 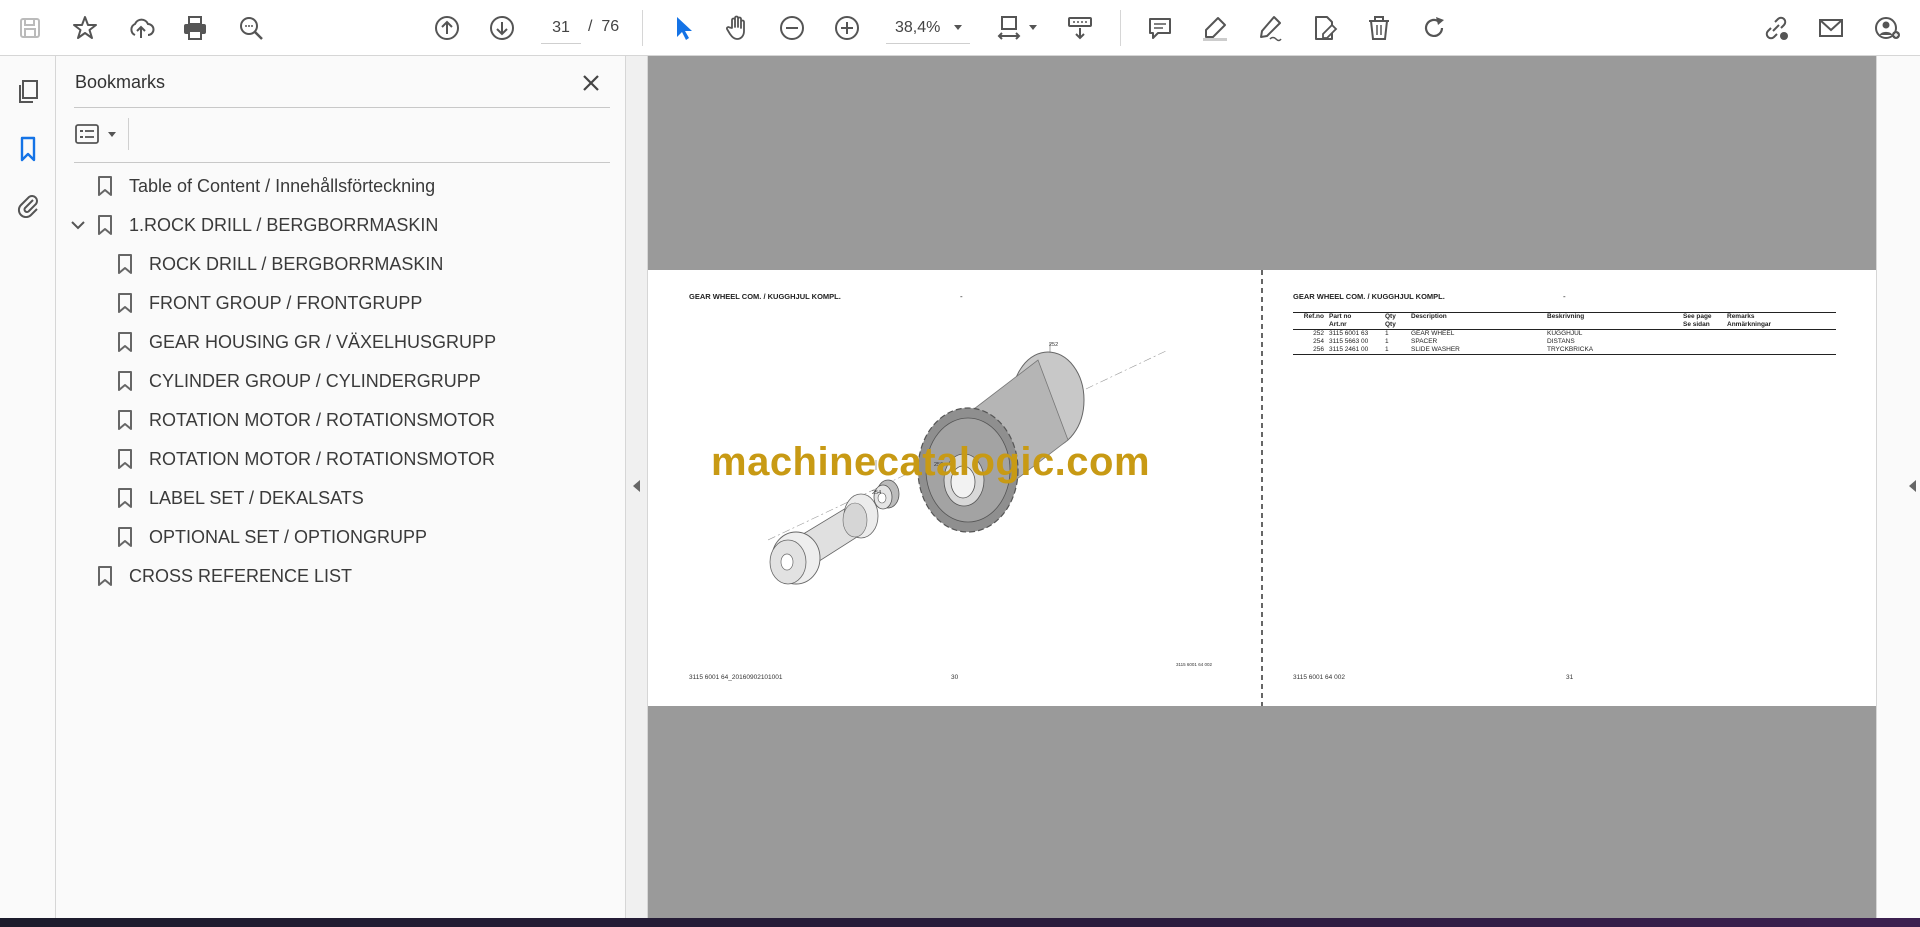 What do you see at coordinates (1831, 28) in the screenshot?
I see `email-icon` at bounding box center [1831, 28].